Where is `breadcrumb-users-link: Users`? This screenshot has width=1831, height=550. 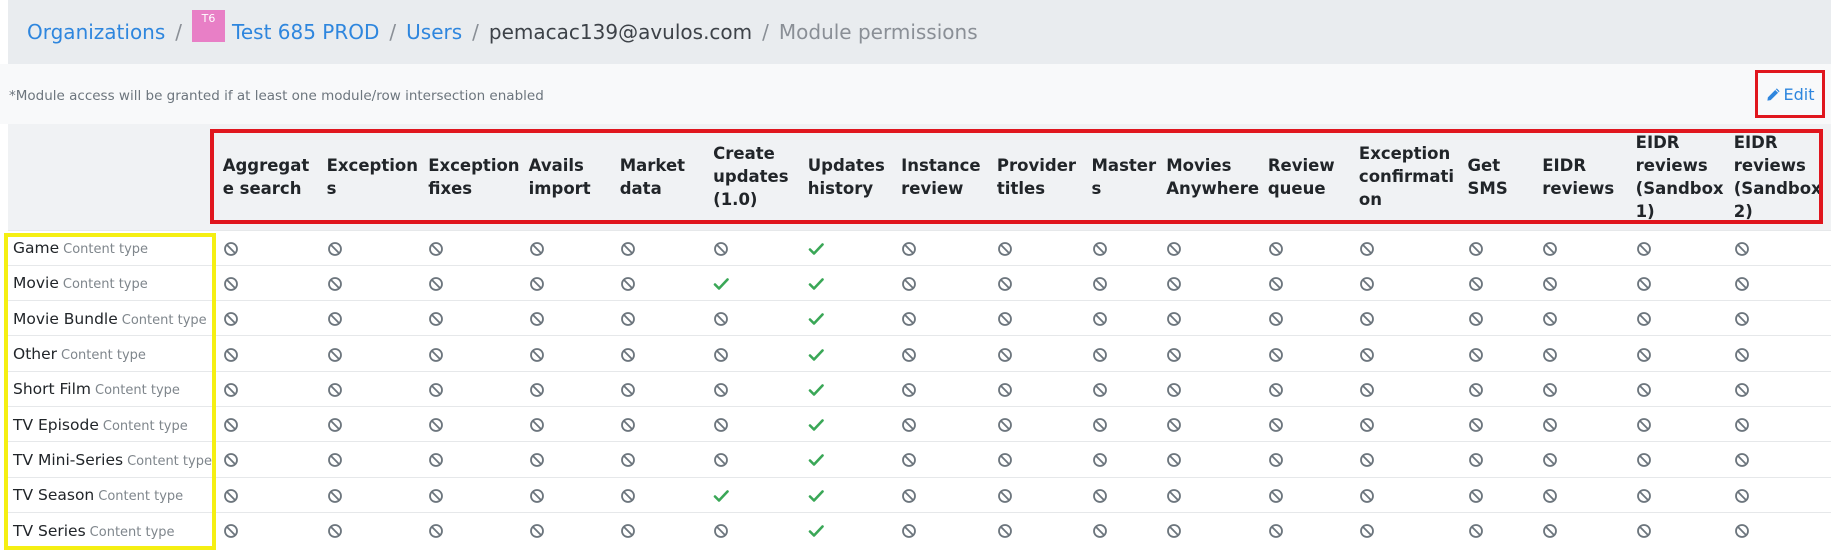
breadcrumb-users-link: Users is located at coordinates (434, 32).